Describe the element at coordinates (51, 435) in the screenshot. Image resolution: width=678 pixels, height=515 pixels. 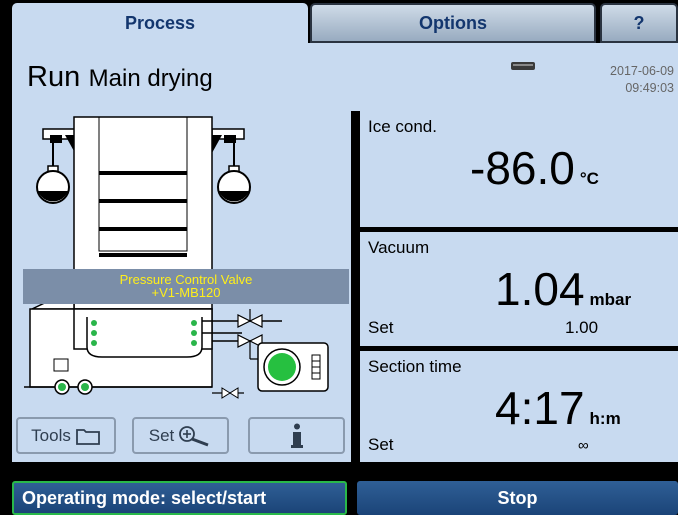
I see `tools-label: Tools` at that location.